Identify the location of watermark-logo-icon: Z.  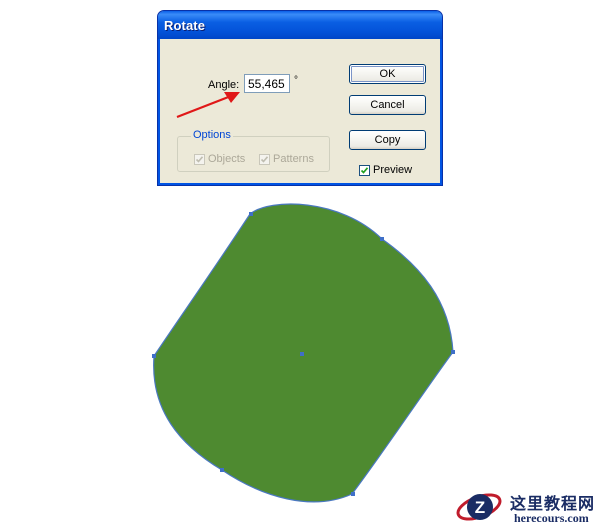
(479, 507).